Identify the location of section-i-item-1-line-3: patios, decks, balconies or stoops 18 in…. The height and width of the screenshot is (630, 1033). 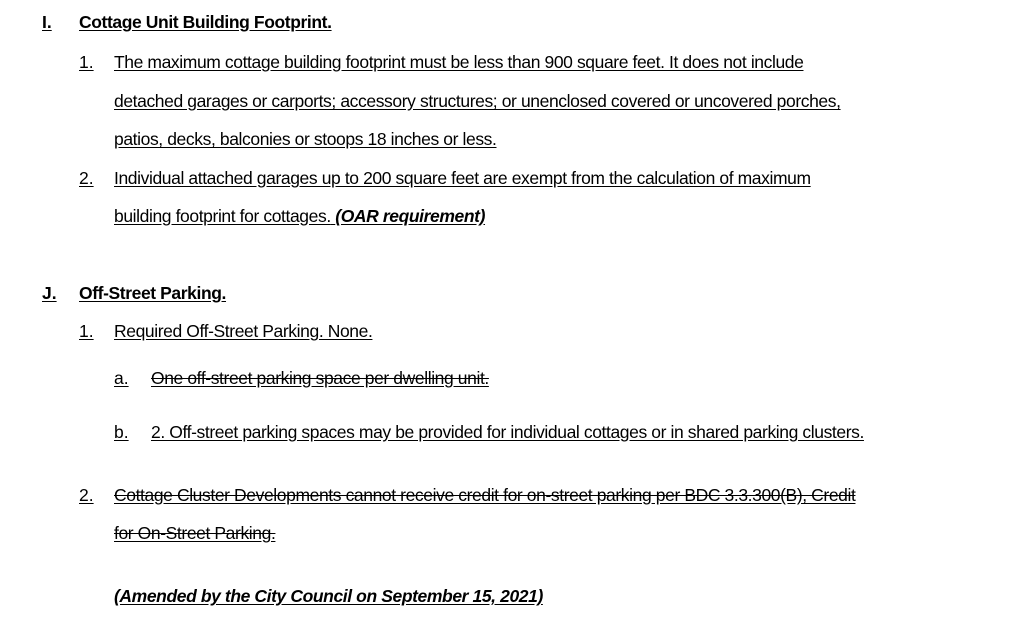
(305, 139).